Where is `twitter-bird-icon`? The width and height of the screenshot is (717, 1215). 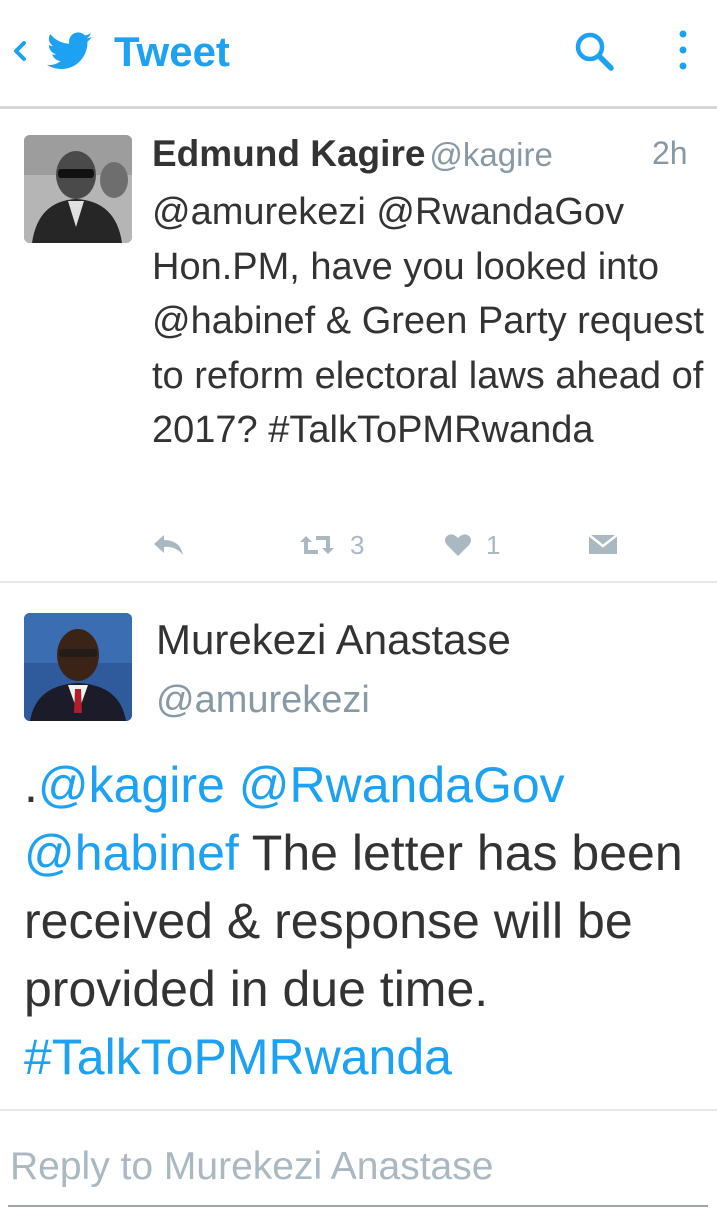 twitter-bird-icon is located at coordinates (70, 51).